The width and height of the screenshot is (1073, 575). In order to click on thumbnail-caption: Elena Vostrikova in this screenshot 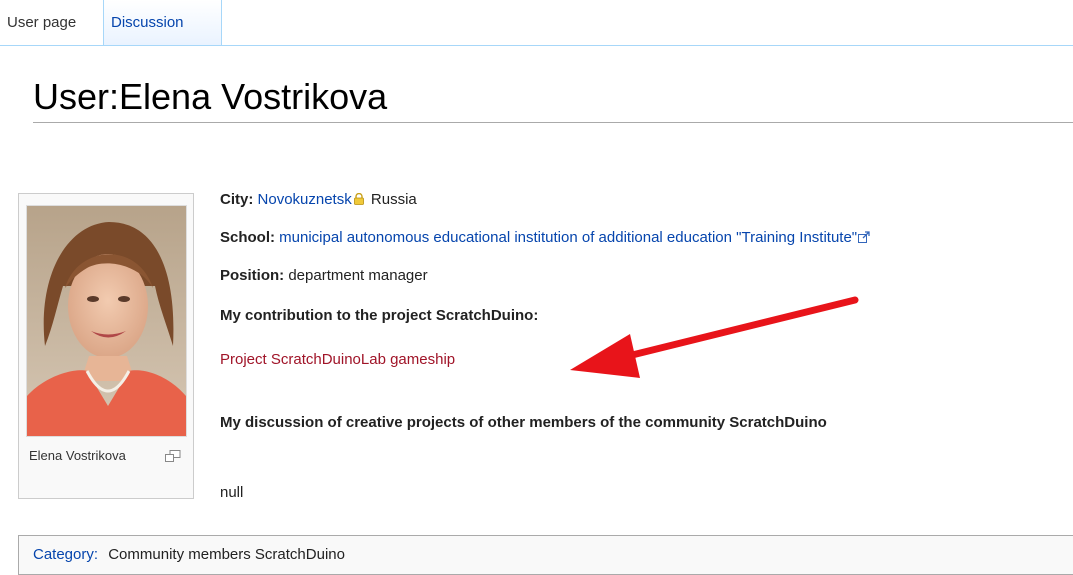, I will do `click(77, 455)`.